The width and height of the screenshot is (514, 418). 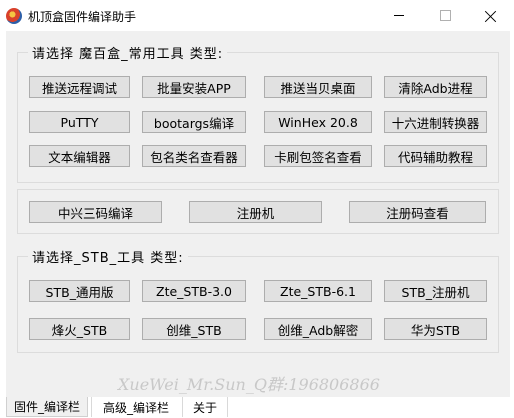 I want to click on stb-general-button: STB_通用版, so click(x=79, y=291).